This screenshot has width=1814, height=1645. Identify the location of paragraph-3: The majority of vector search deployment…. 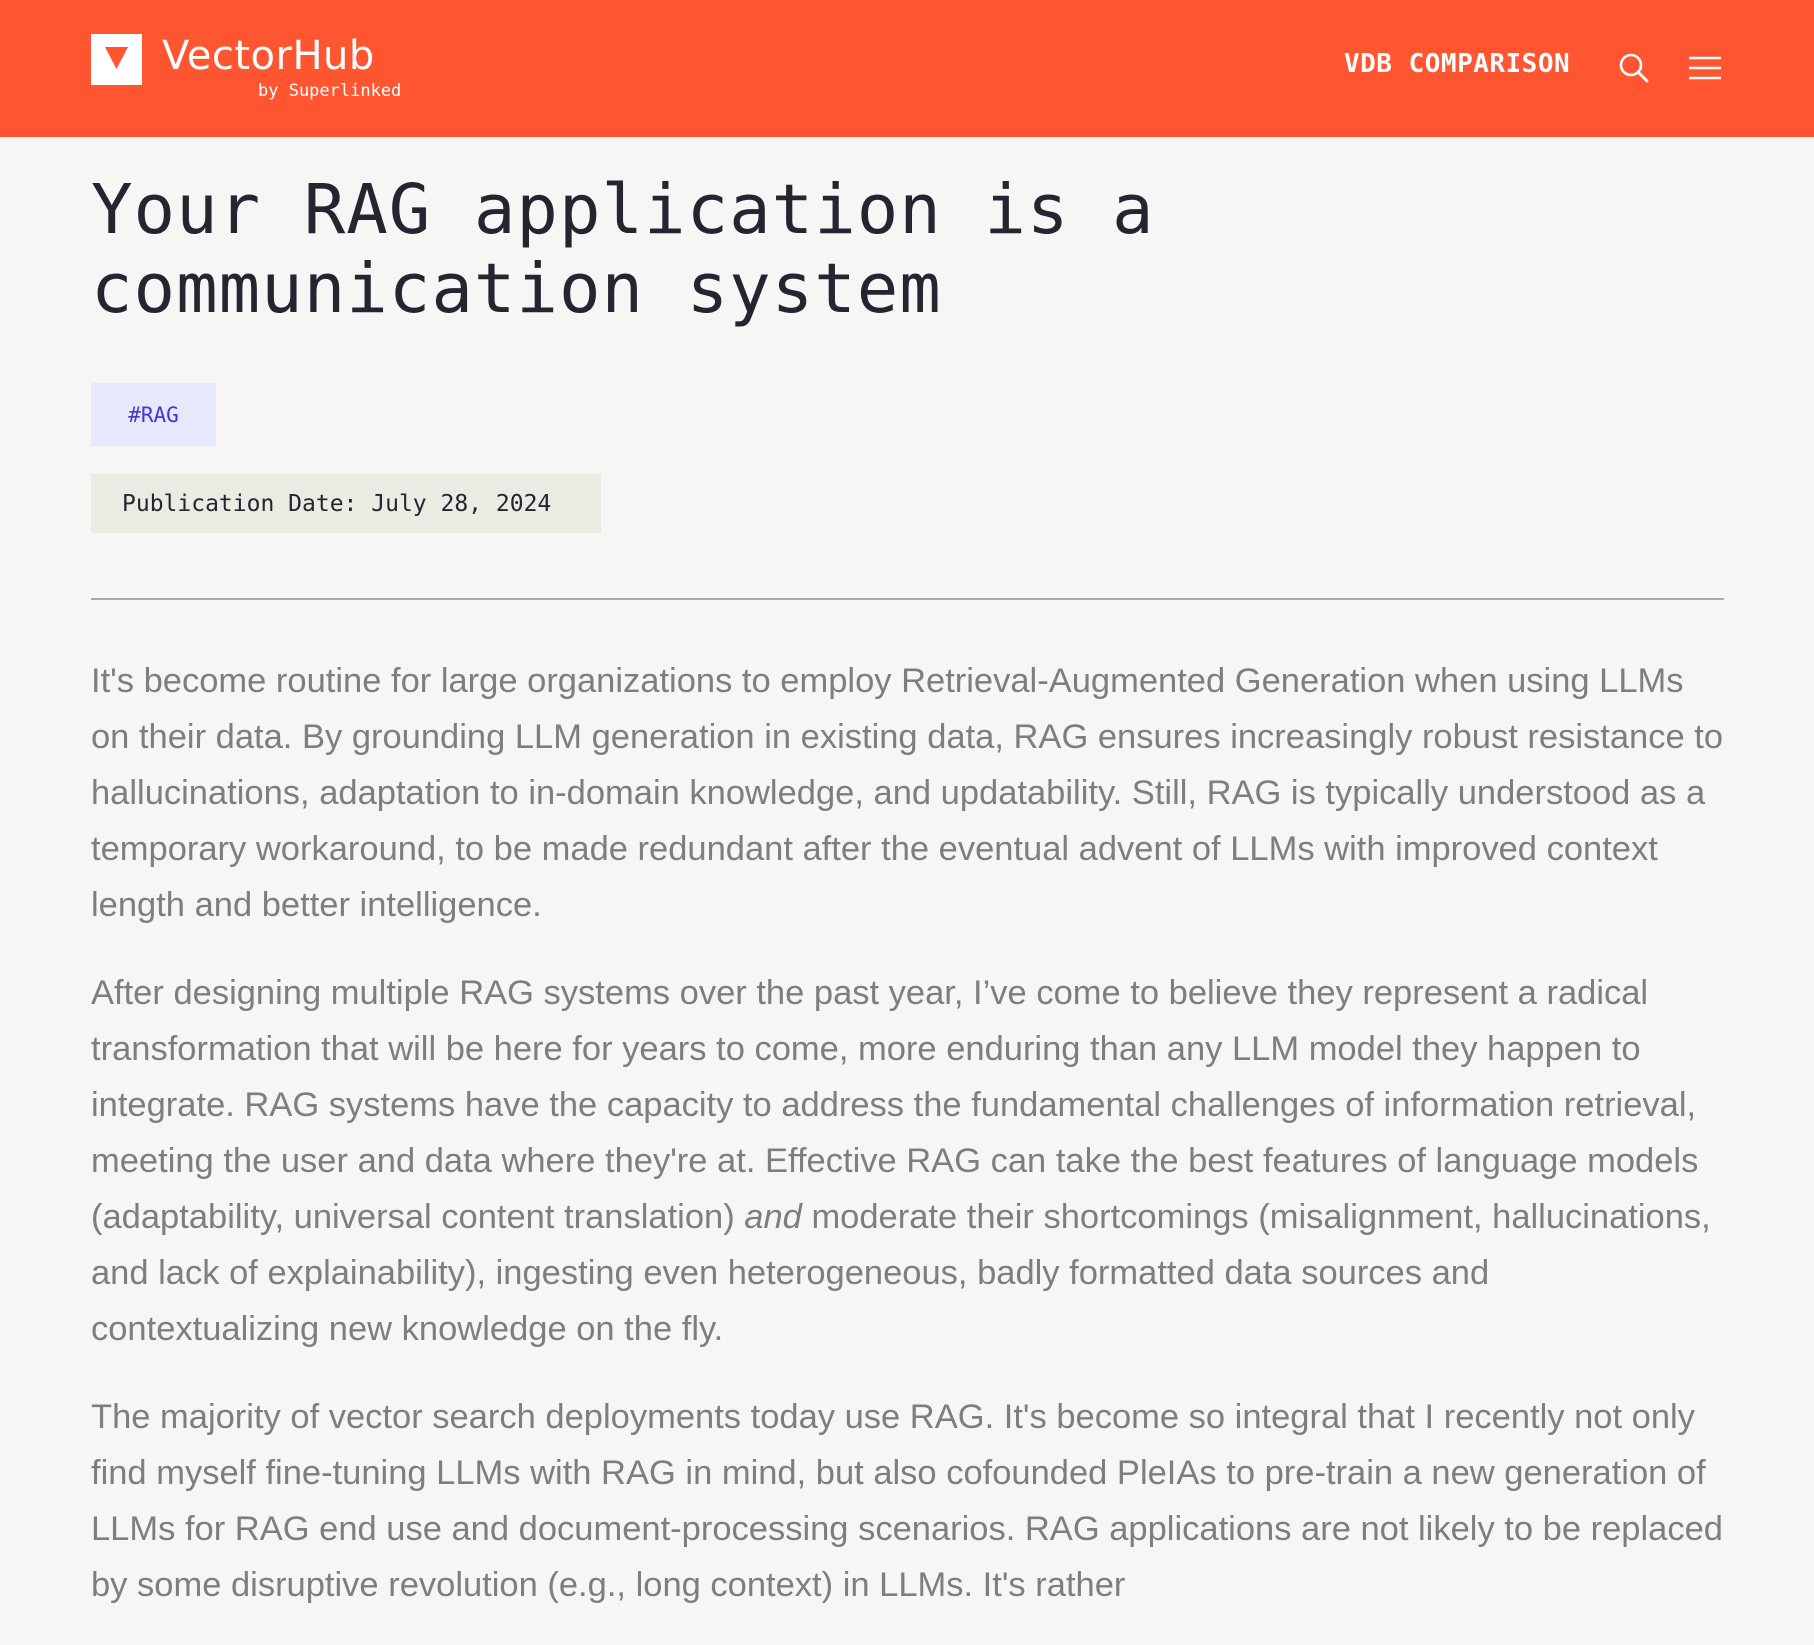
(907, 1501).